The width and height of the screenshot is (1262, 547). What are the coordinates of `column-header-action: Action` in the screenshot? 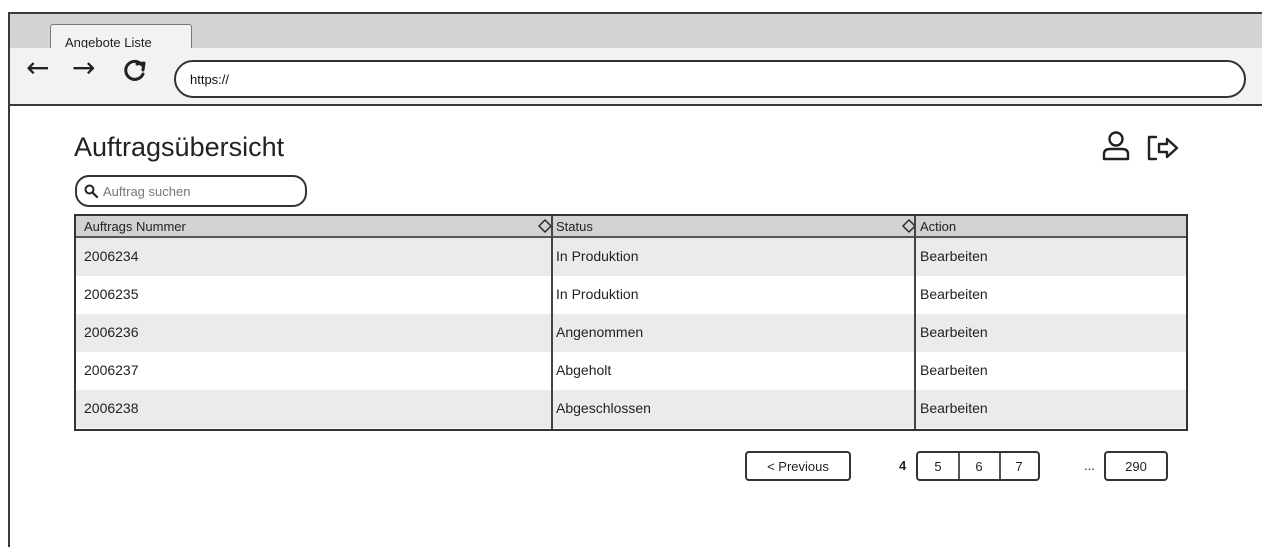 It's located at (938, 226).